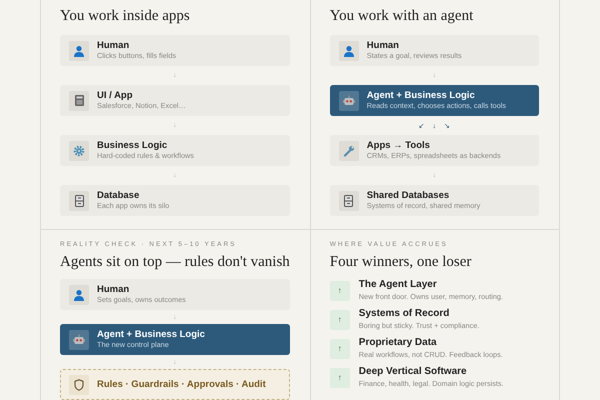 The height and width of the screenshot is (400, 600). What do you see at coordinates (401, 262) in the screenshot?
I see `section-heading: Four winners, one loser` at bounding box center [401, 262].